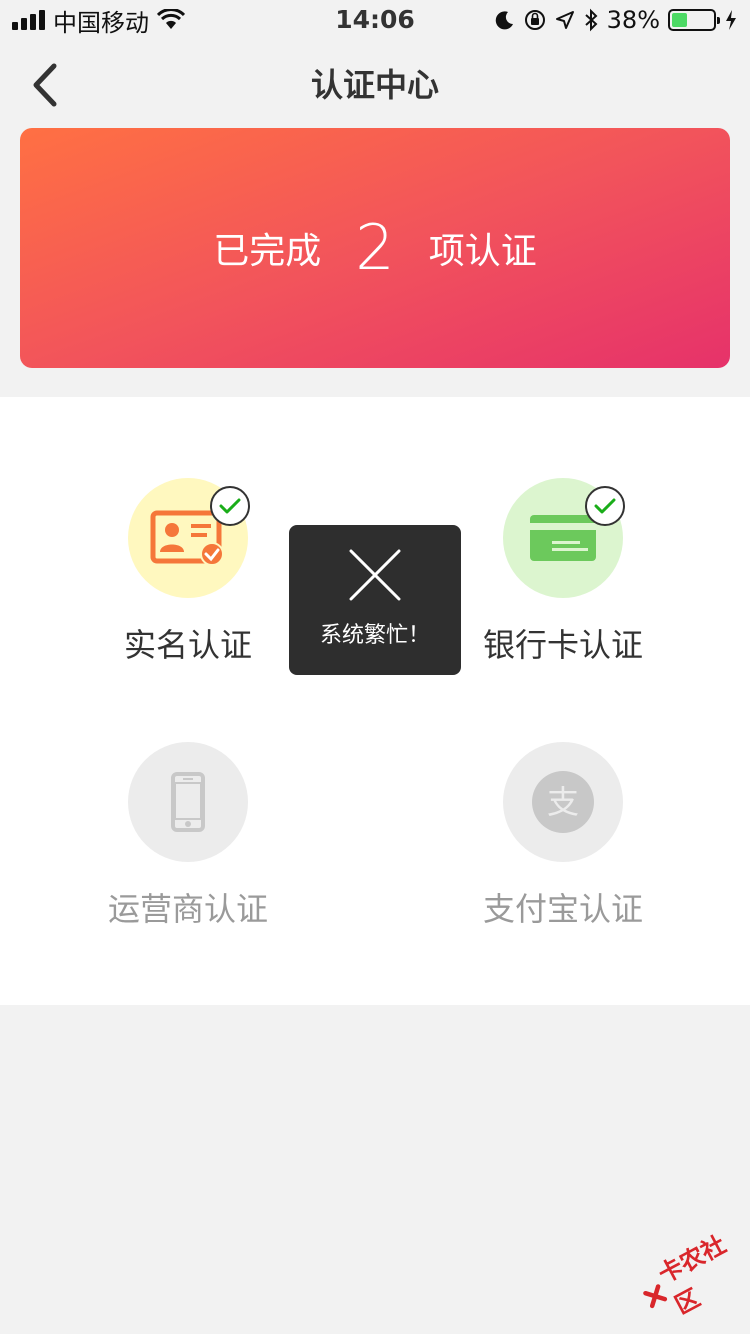  I want to click on back-button, so click(45, 85).